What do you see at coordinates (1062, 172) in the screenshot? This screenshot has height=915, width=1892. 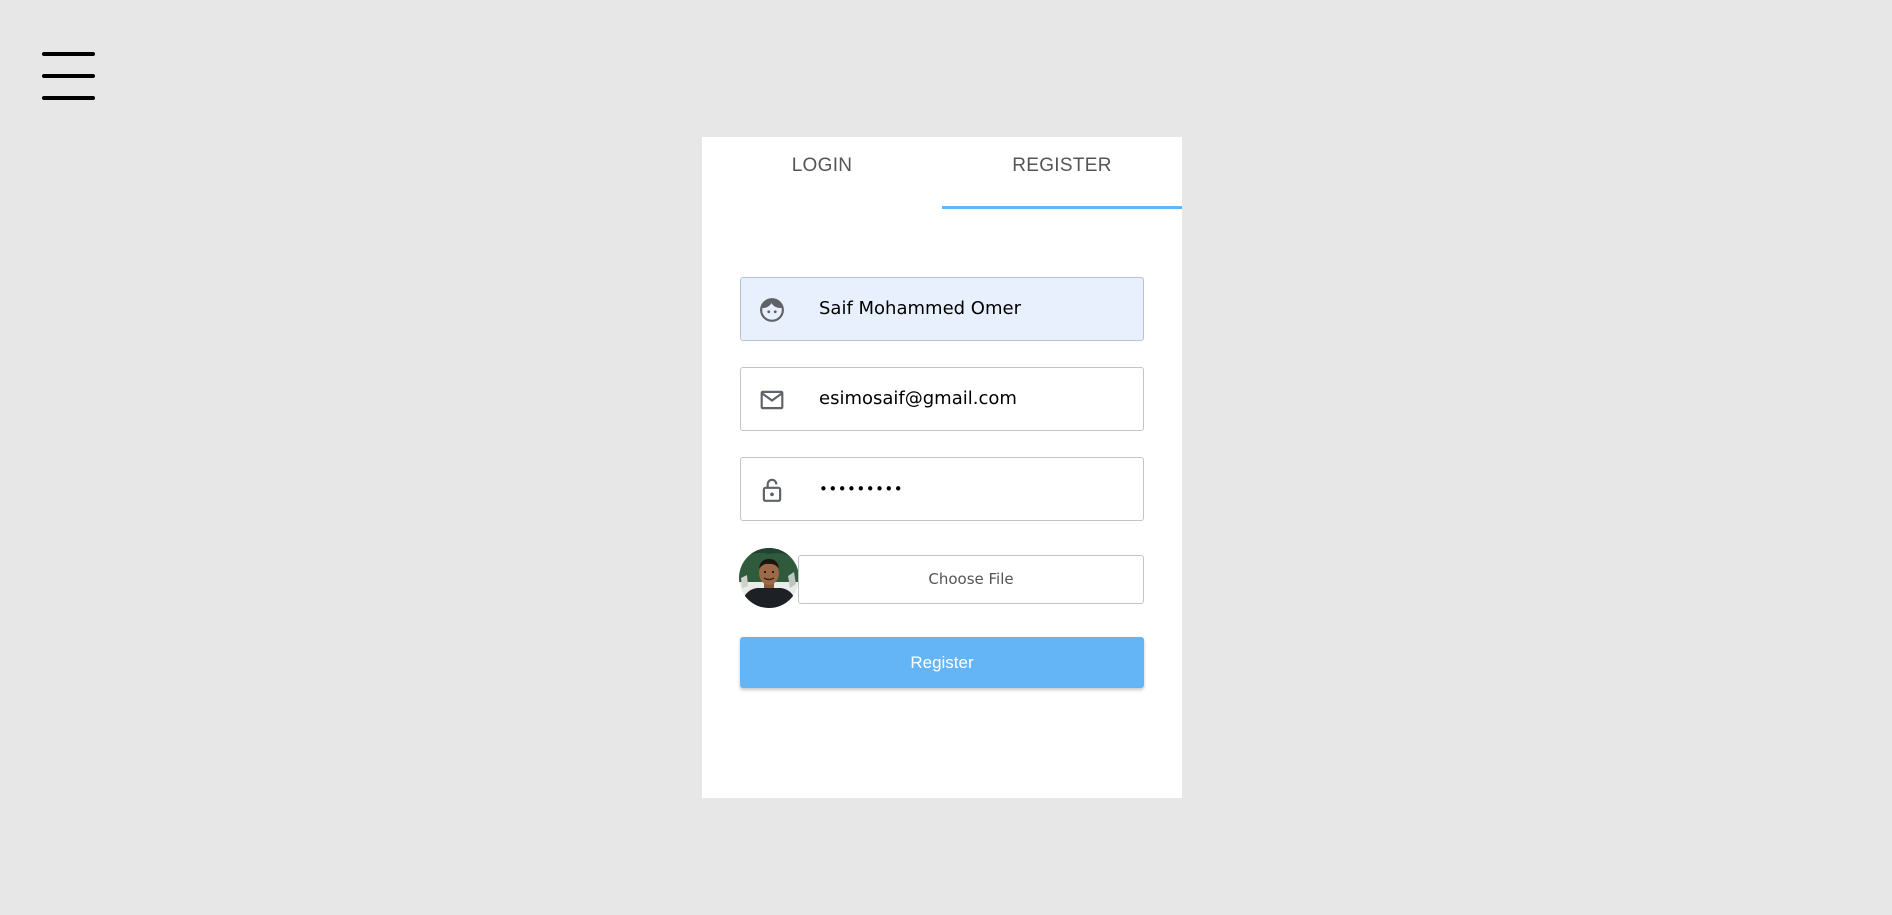 I see `tab-register: REGISTER` at bounding box center [1062, 172].